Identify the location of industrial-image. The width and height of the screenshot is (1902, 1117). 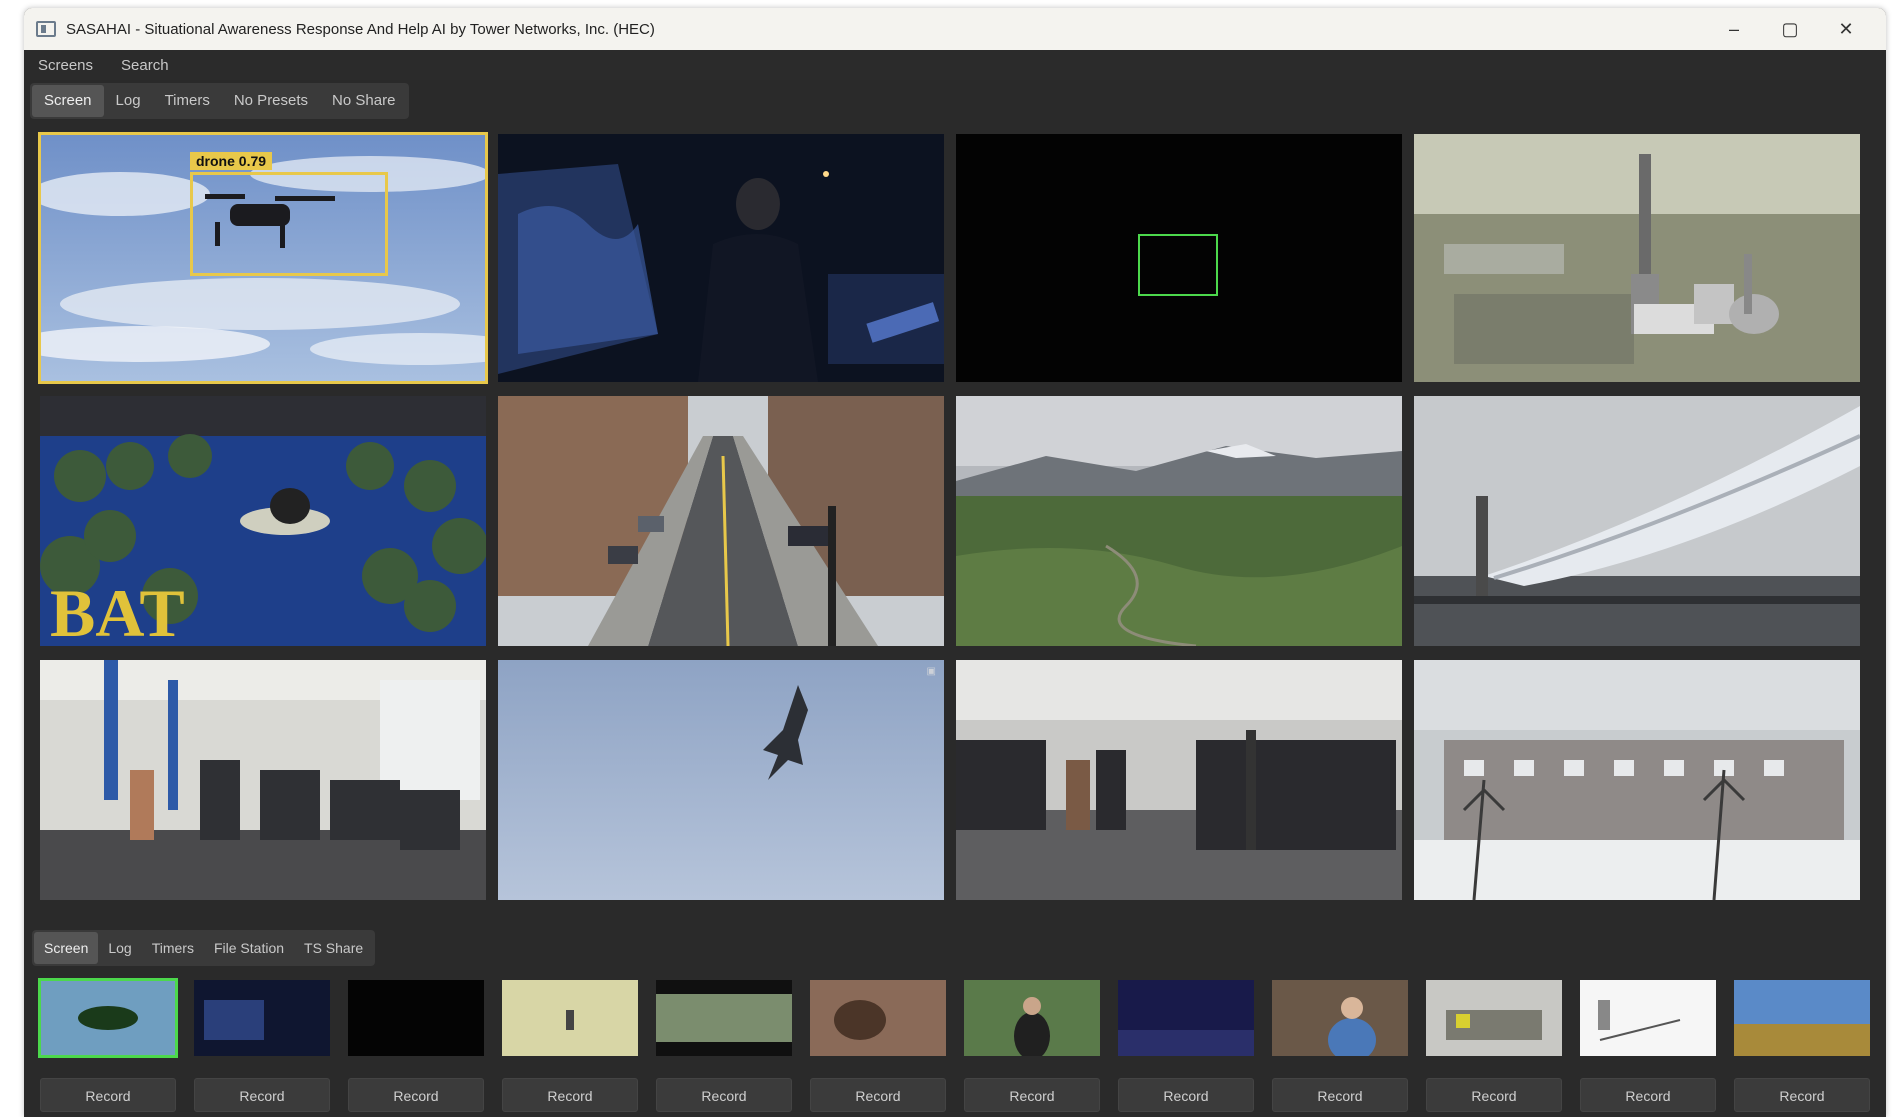
(1637, 258).